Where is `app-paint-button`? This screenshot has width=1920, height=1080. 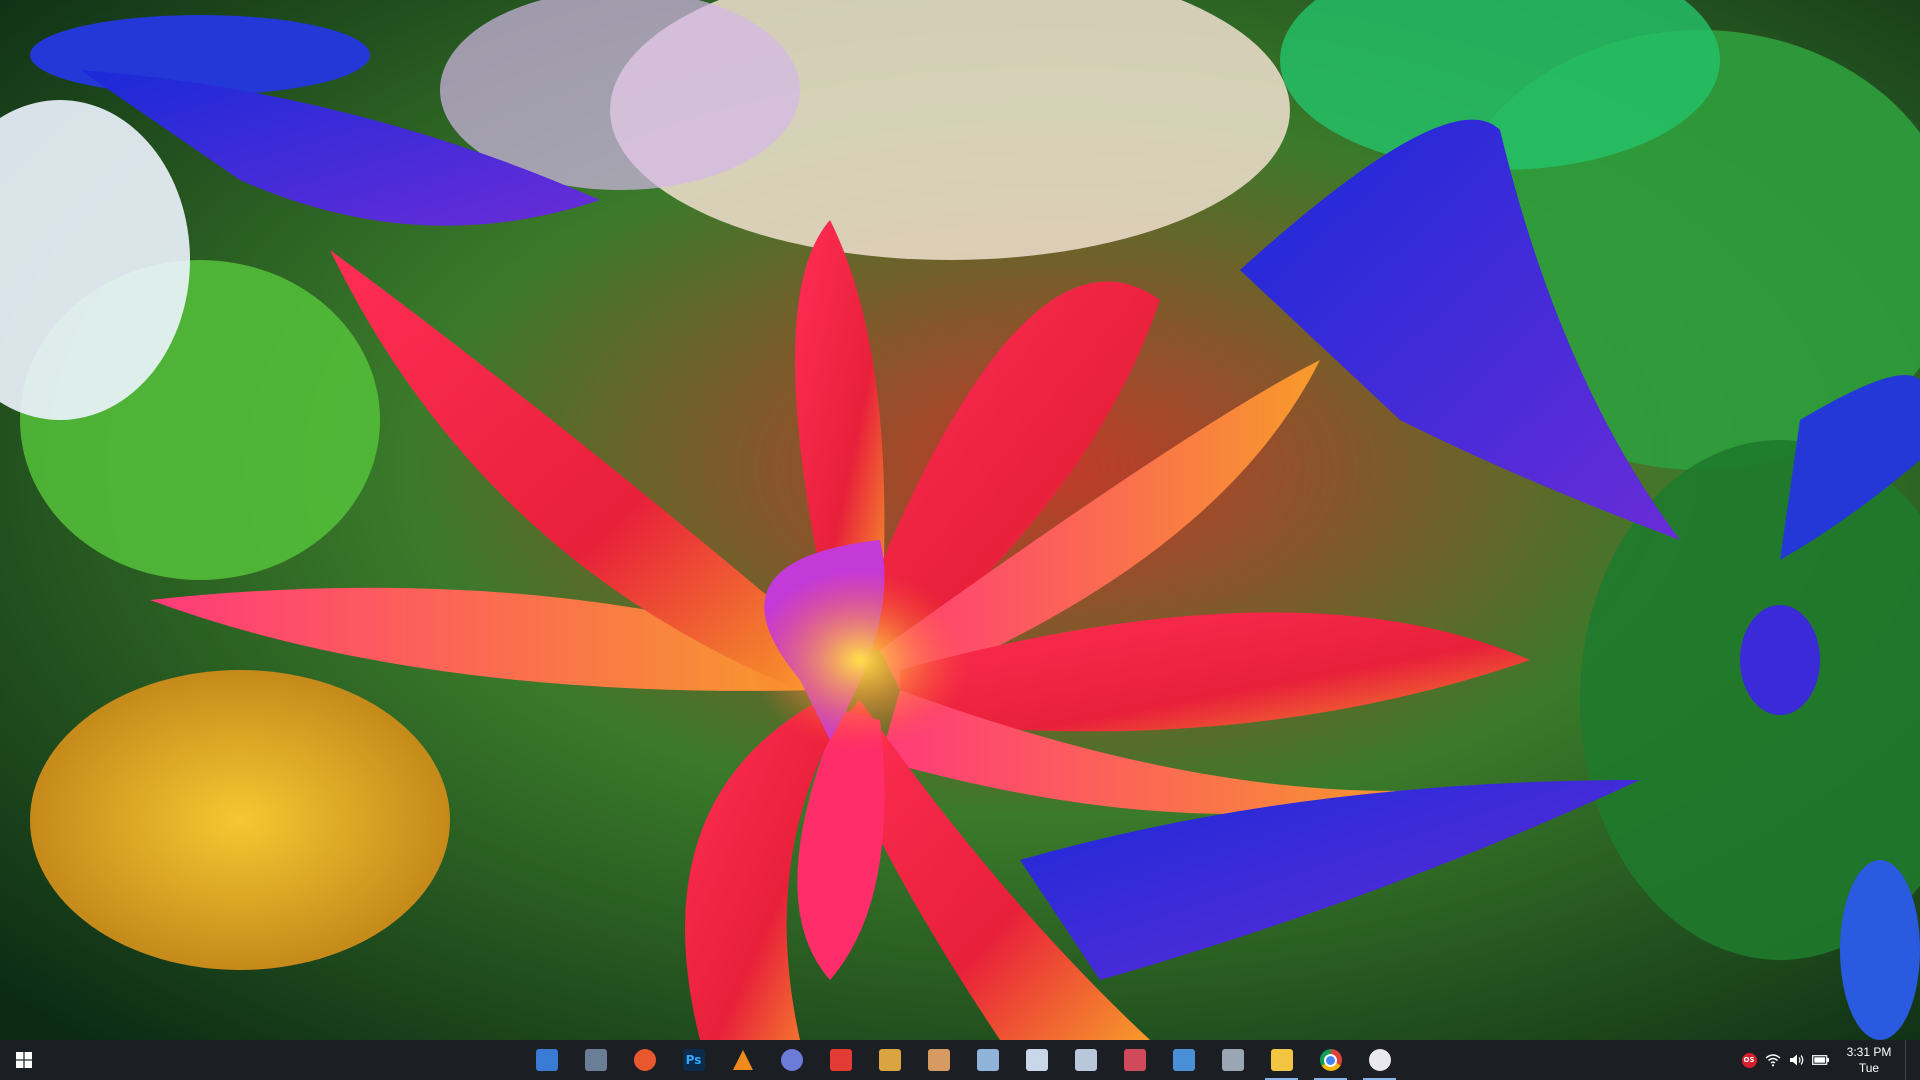 app-paint-button is located at coordinates (840, 1060).